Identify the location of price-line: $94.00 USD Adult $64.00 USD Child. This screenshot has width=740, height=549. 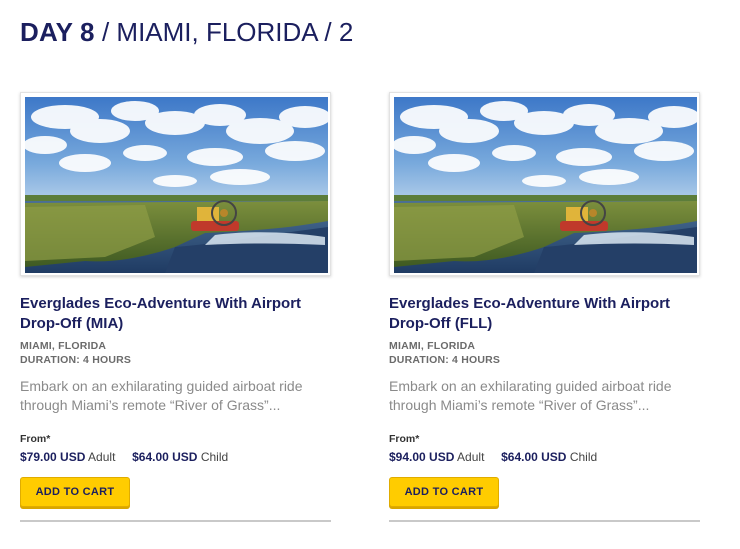
(493, 457).